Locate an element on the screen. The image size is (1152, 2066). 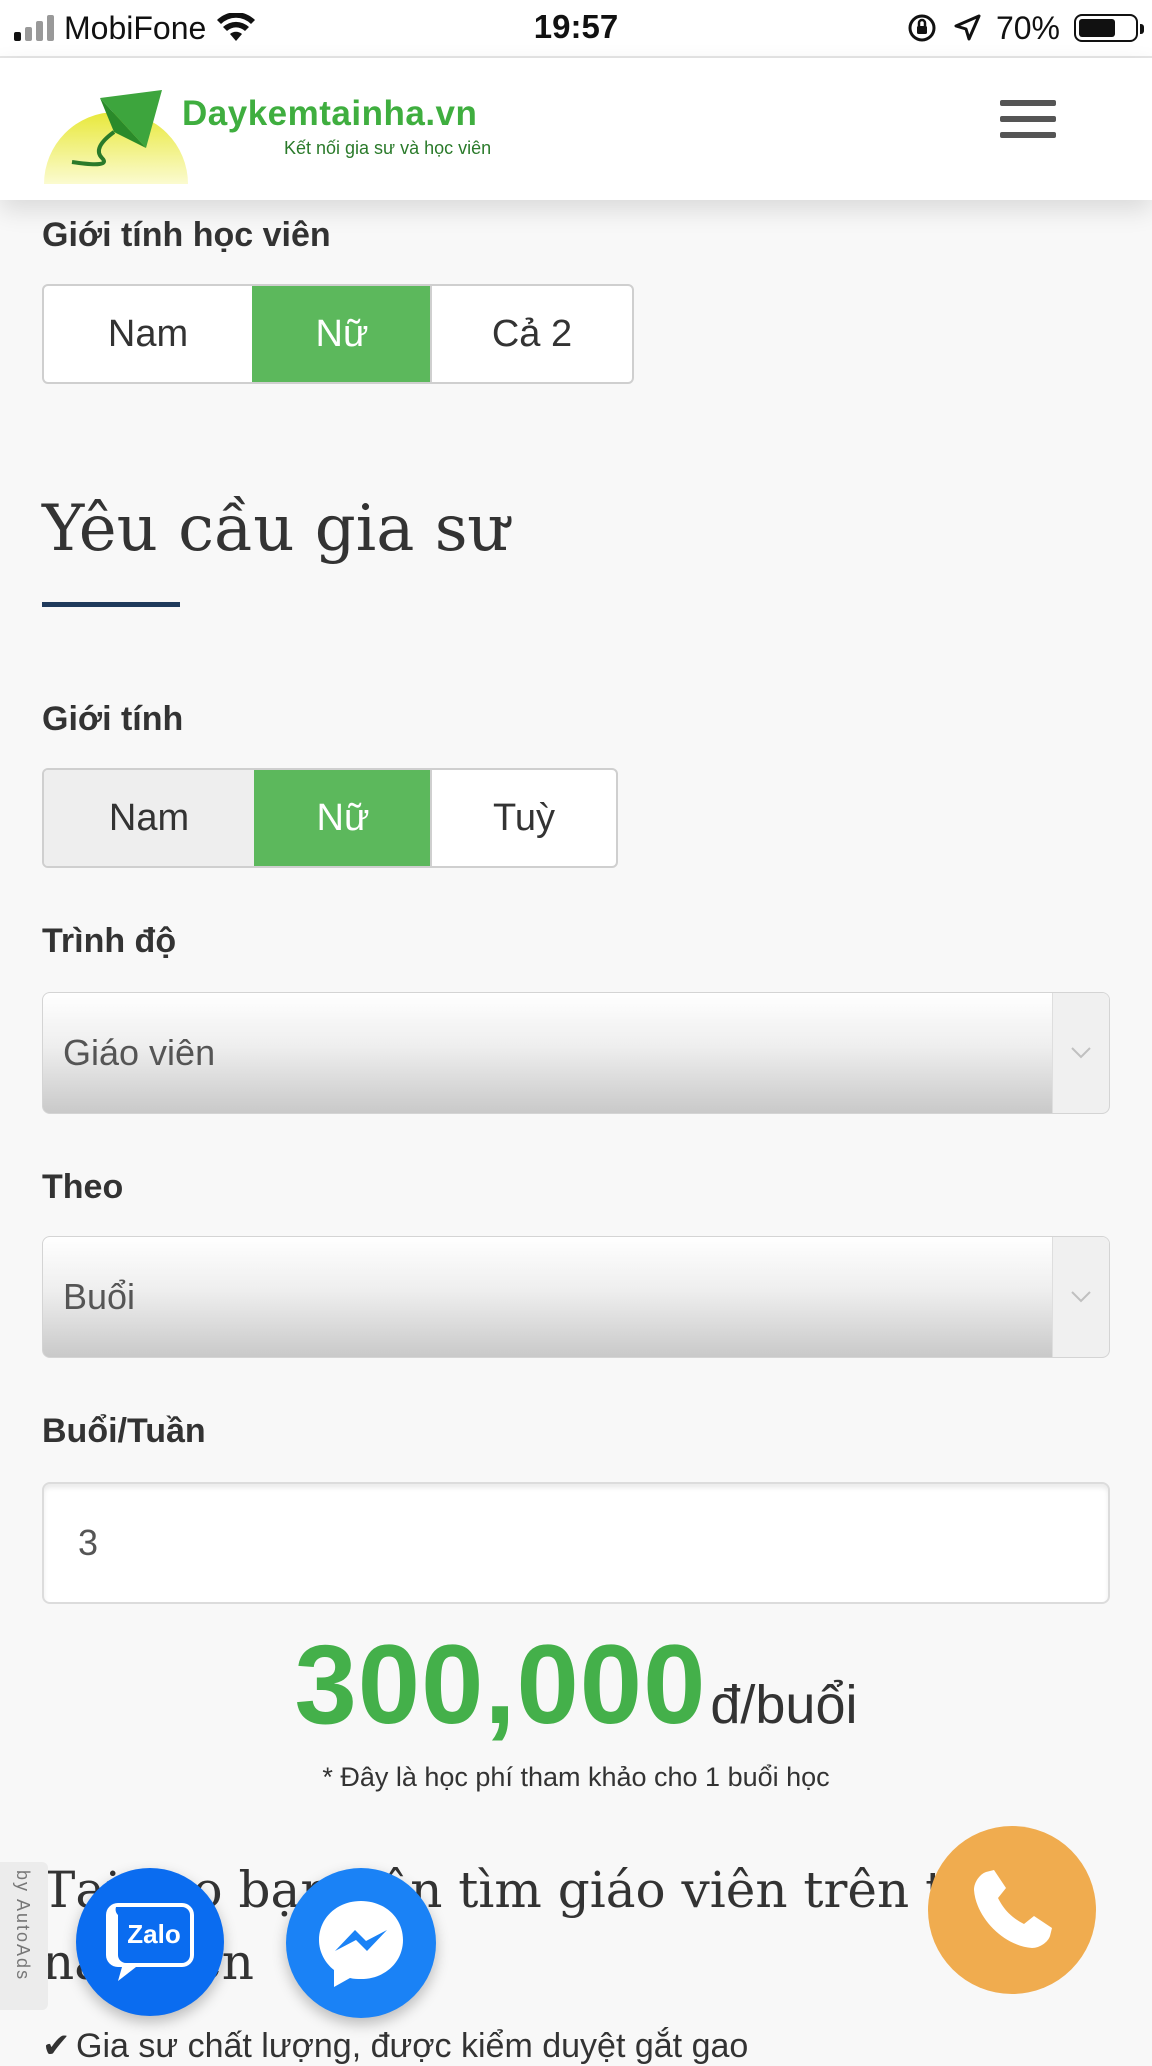
site-tagline: Kết nối gia sư và học viên is located at coordinates (388, 148).